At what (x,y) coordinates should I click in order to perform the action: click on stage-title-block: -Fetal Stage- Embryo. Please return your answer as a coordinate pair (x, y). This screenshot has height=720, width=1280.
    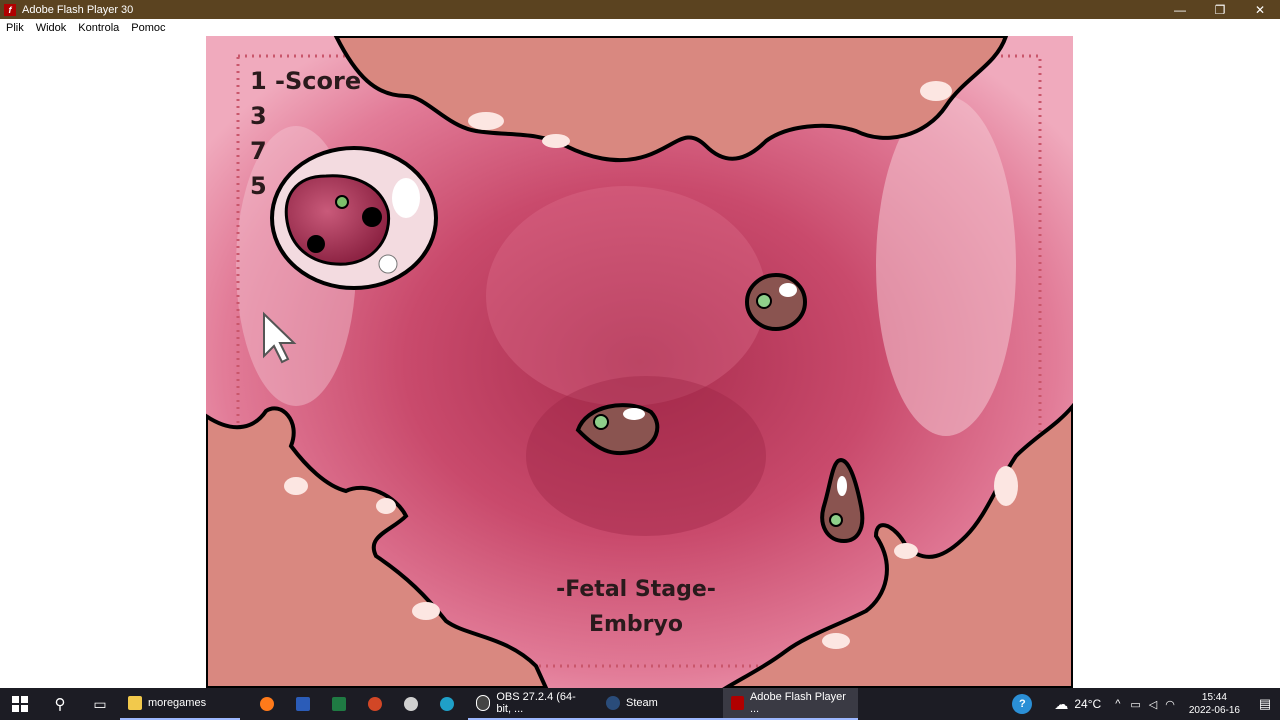
    Looking at the image, I should click on (636, 607).